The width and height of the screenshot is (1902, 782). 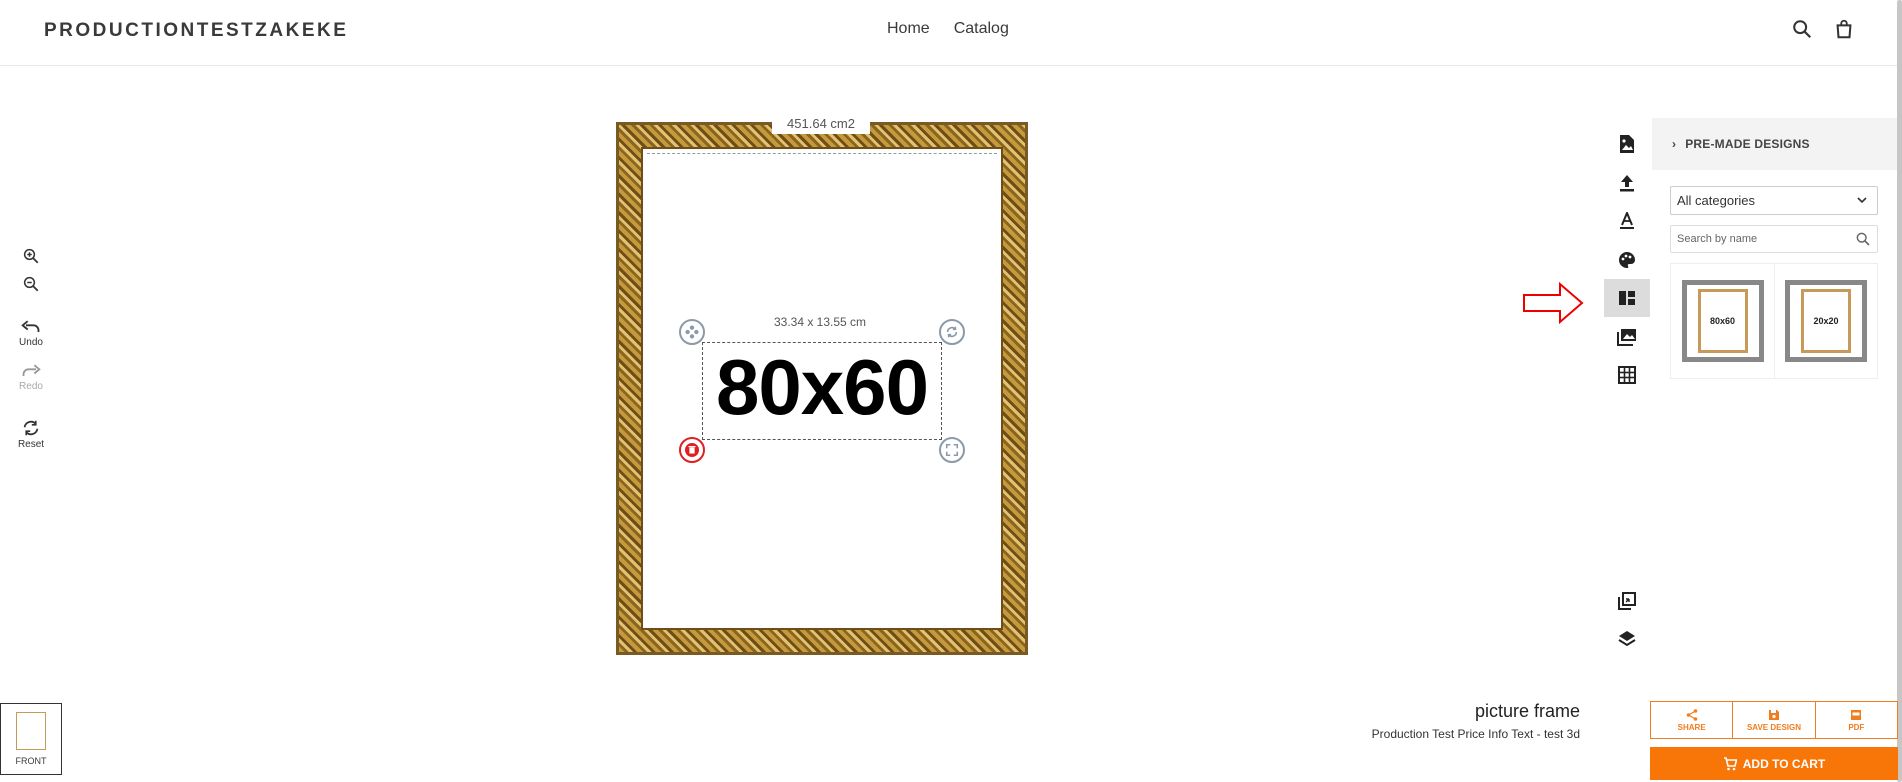 What do you see at coordinates (1756, 239) in the screenshot?
I see `design-search-input` at bounding box center [1756, 239].